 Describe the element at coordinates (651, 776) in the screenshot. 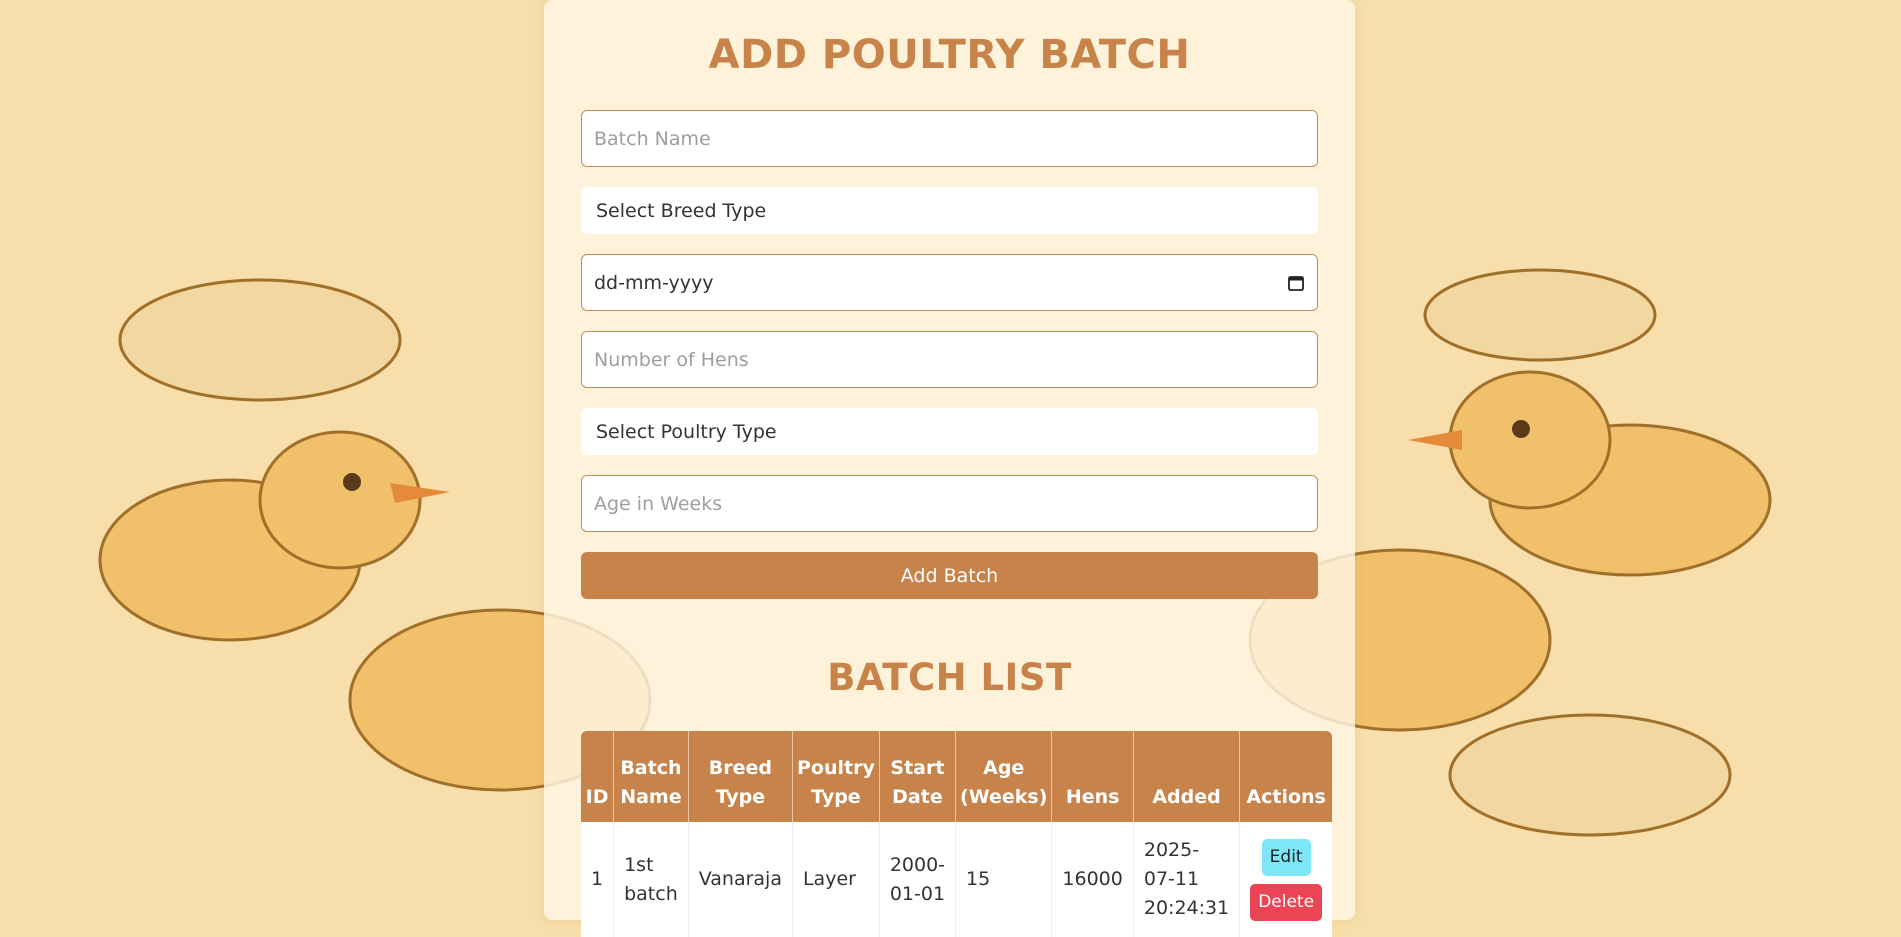

I see `column-header: Batch Name` at that location.